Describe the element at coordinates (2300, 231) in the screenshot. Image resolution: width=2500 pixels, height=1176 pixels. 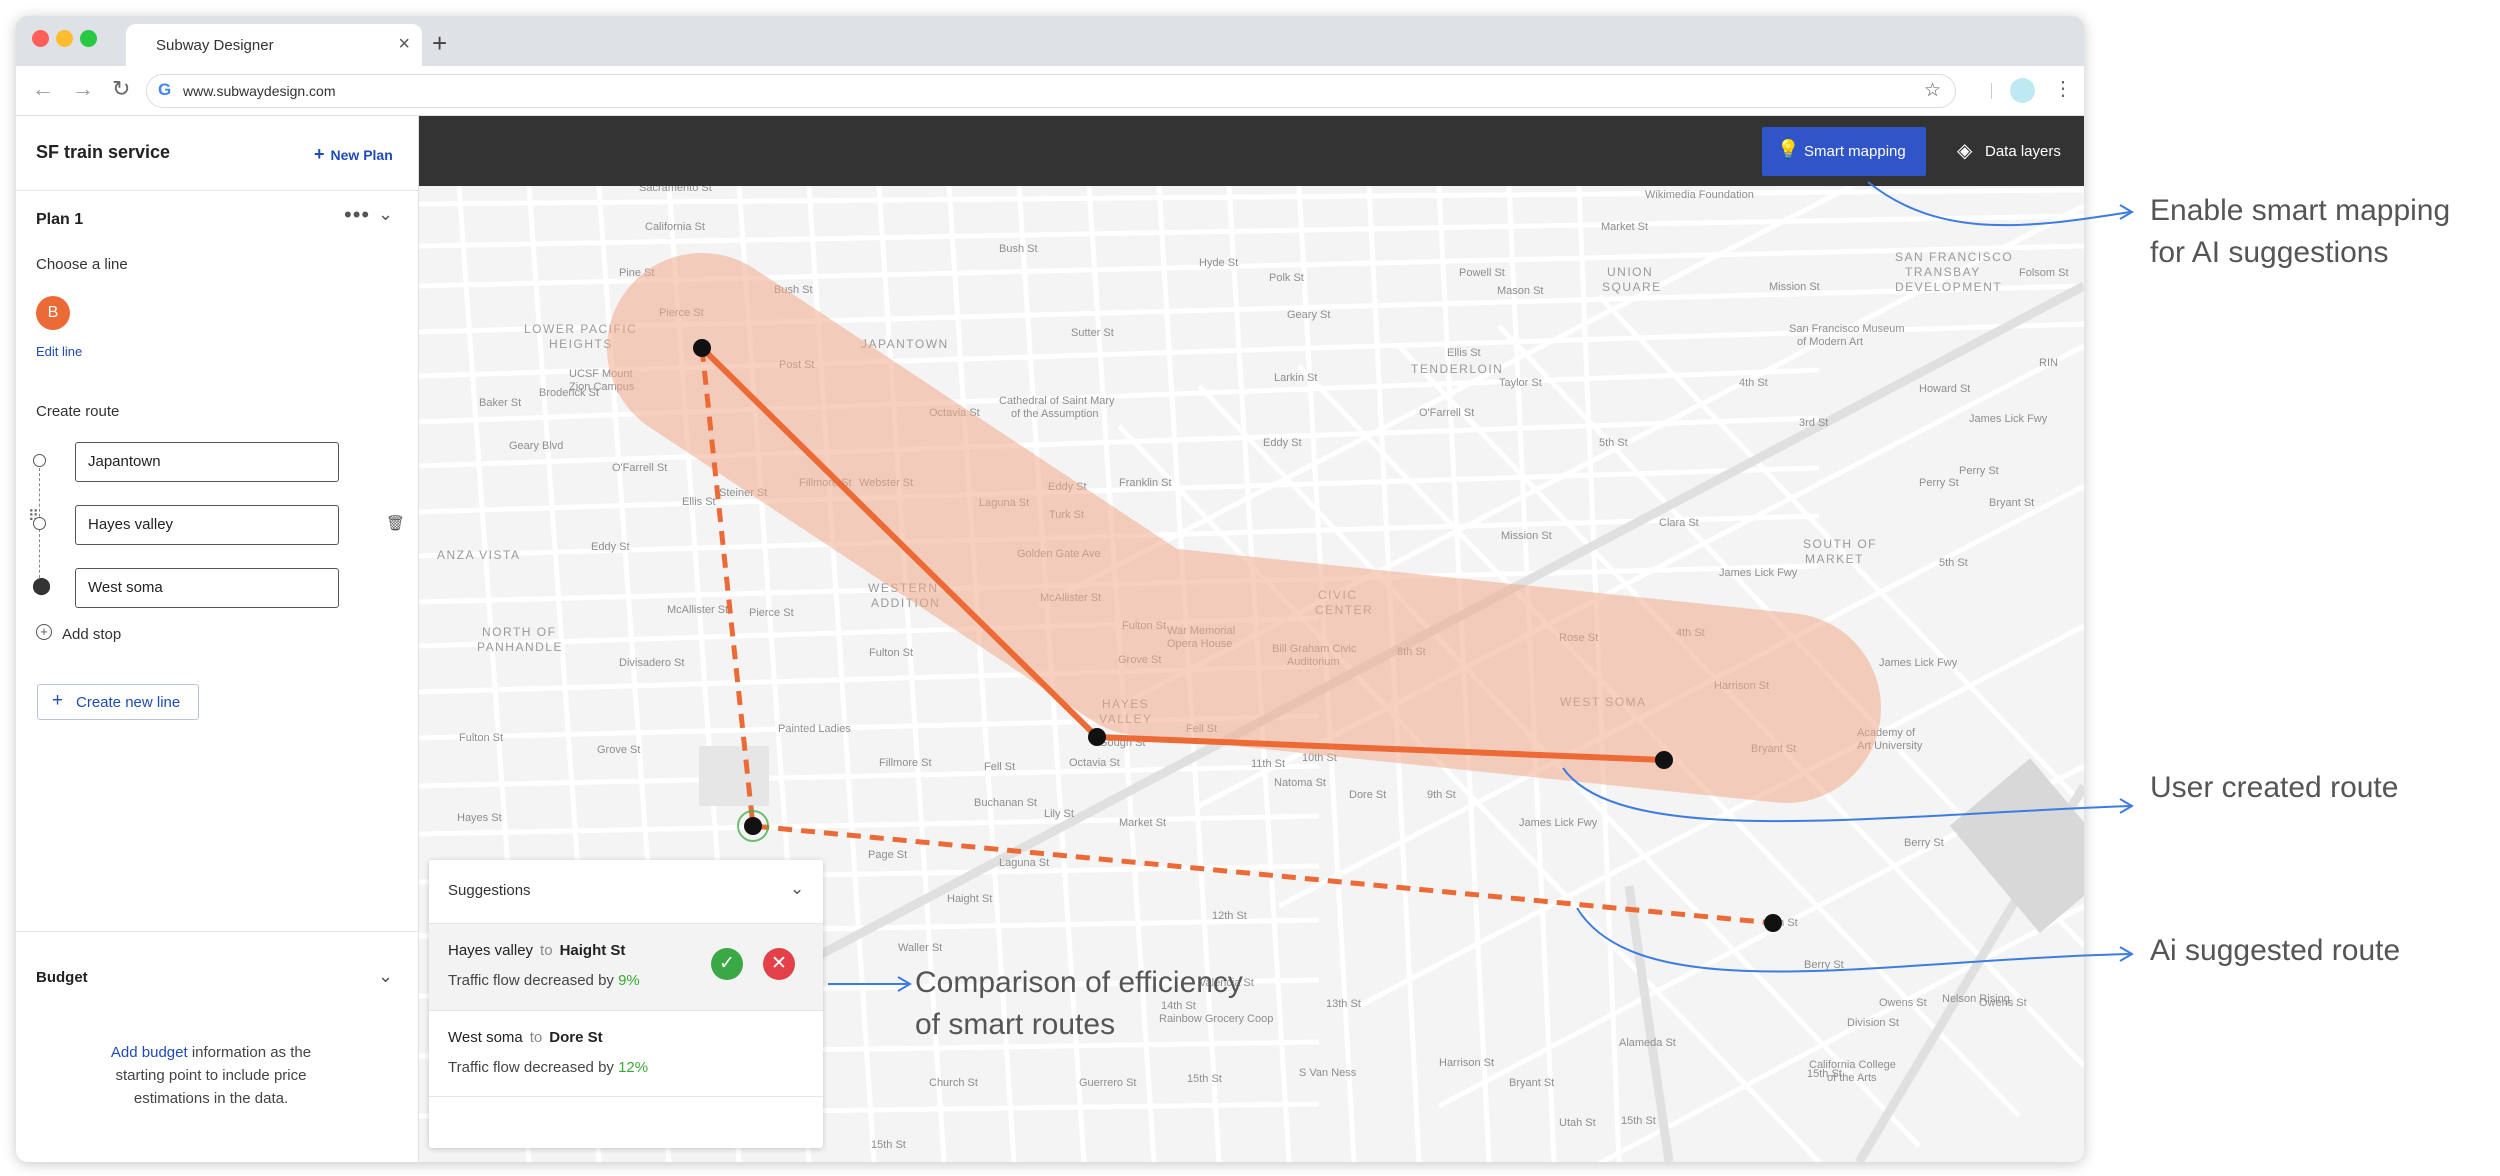
I see `annotation-smart-mapping: Enable smart mapping for AI suggestions` at that location.